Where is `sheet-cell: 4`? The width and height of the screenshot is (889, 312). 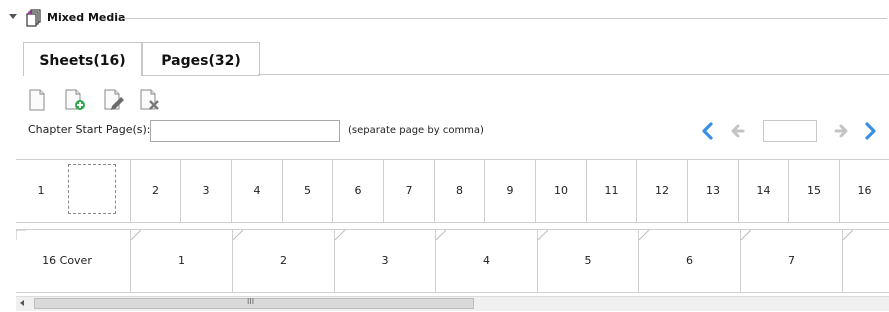 sheet-cell: 4 is located at coordinates (256, 191).